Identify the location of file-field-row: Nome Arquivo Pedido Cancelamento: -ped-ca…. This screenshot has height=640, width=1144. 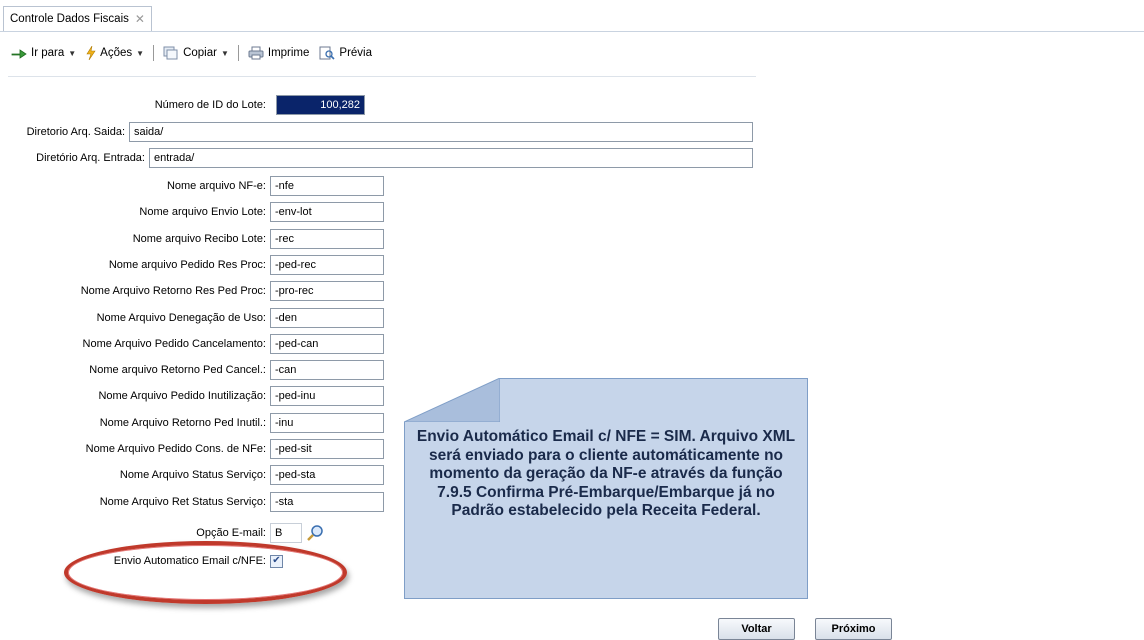
(192, 344).